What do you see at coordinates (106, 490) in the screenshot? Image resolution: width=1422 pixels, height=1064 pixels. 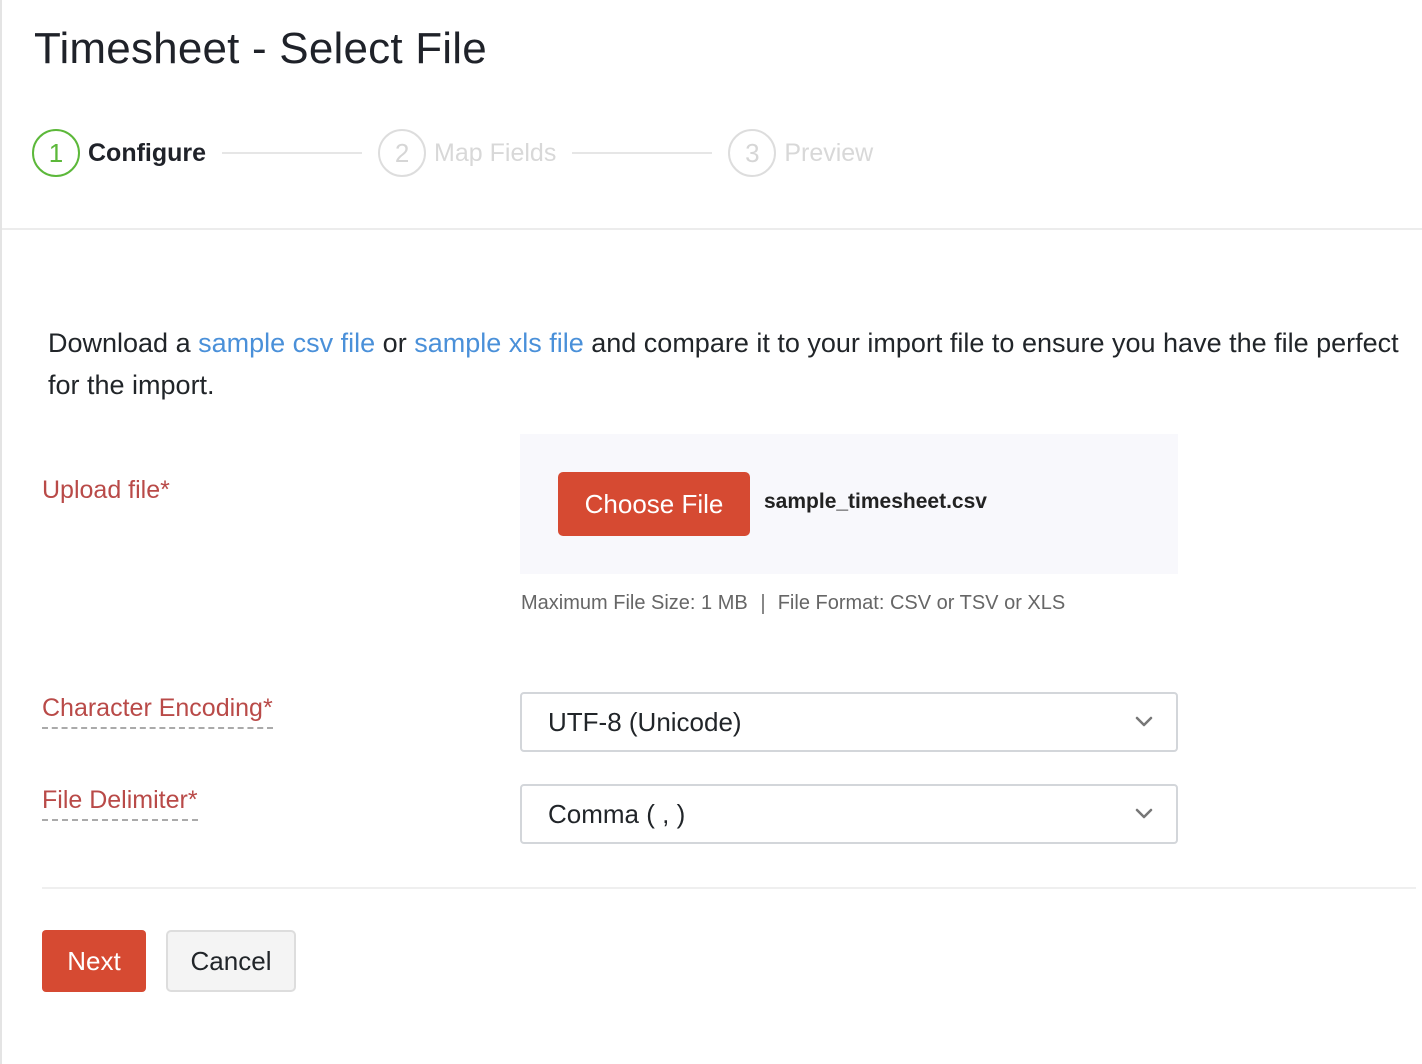 I see `upload-file-label: Upload file*` at bounding box center [106, 490].